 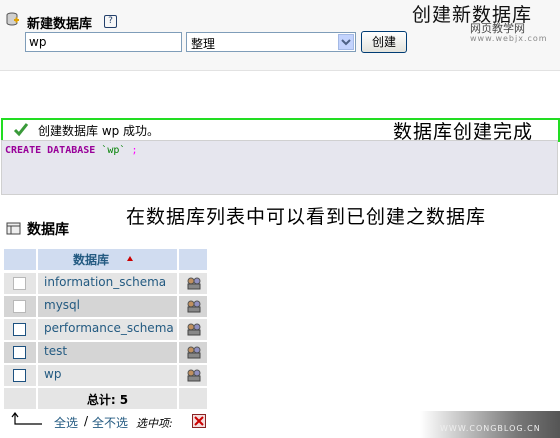 I want to click on sql-keyword: CREATE DATABASE, so click(x=50, y=150).